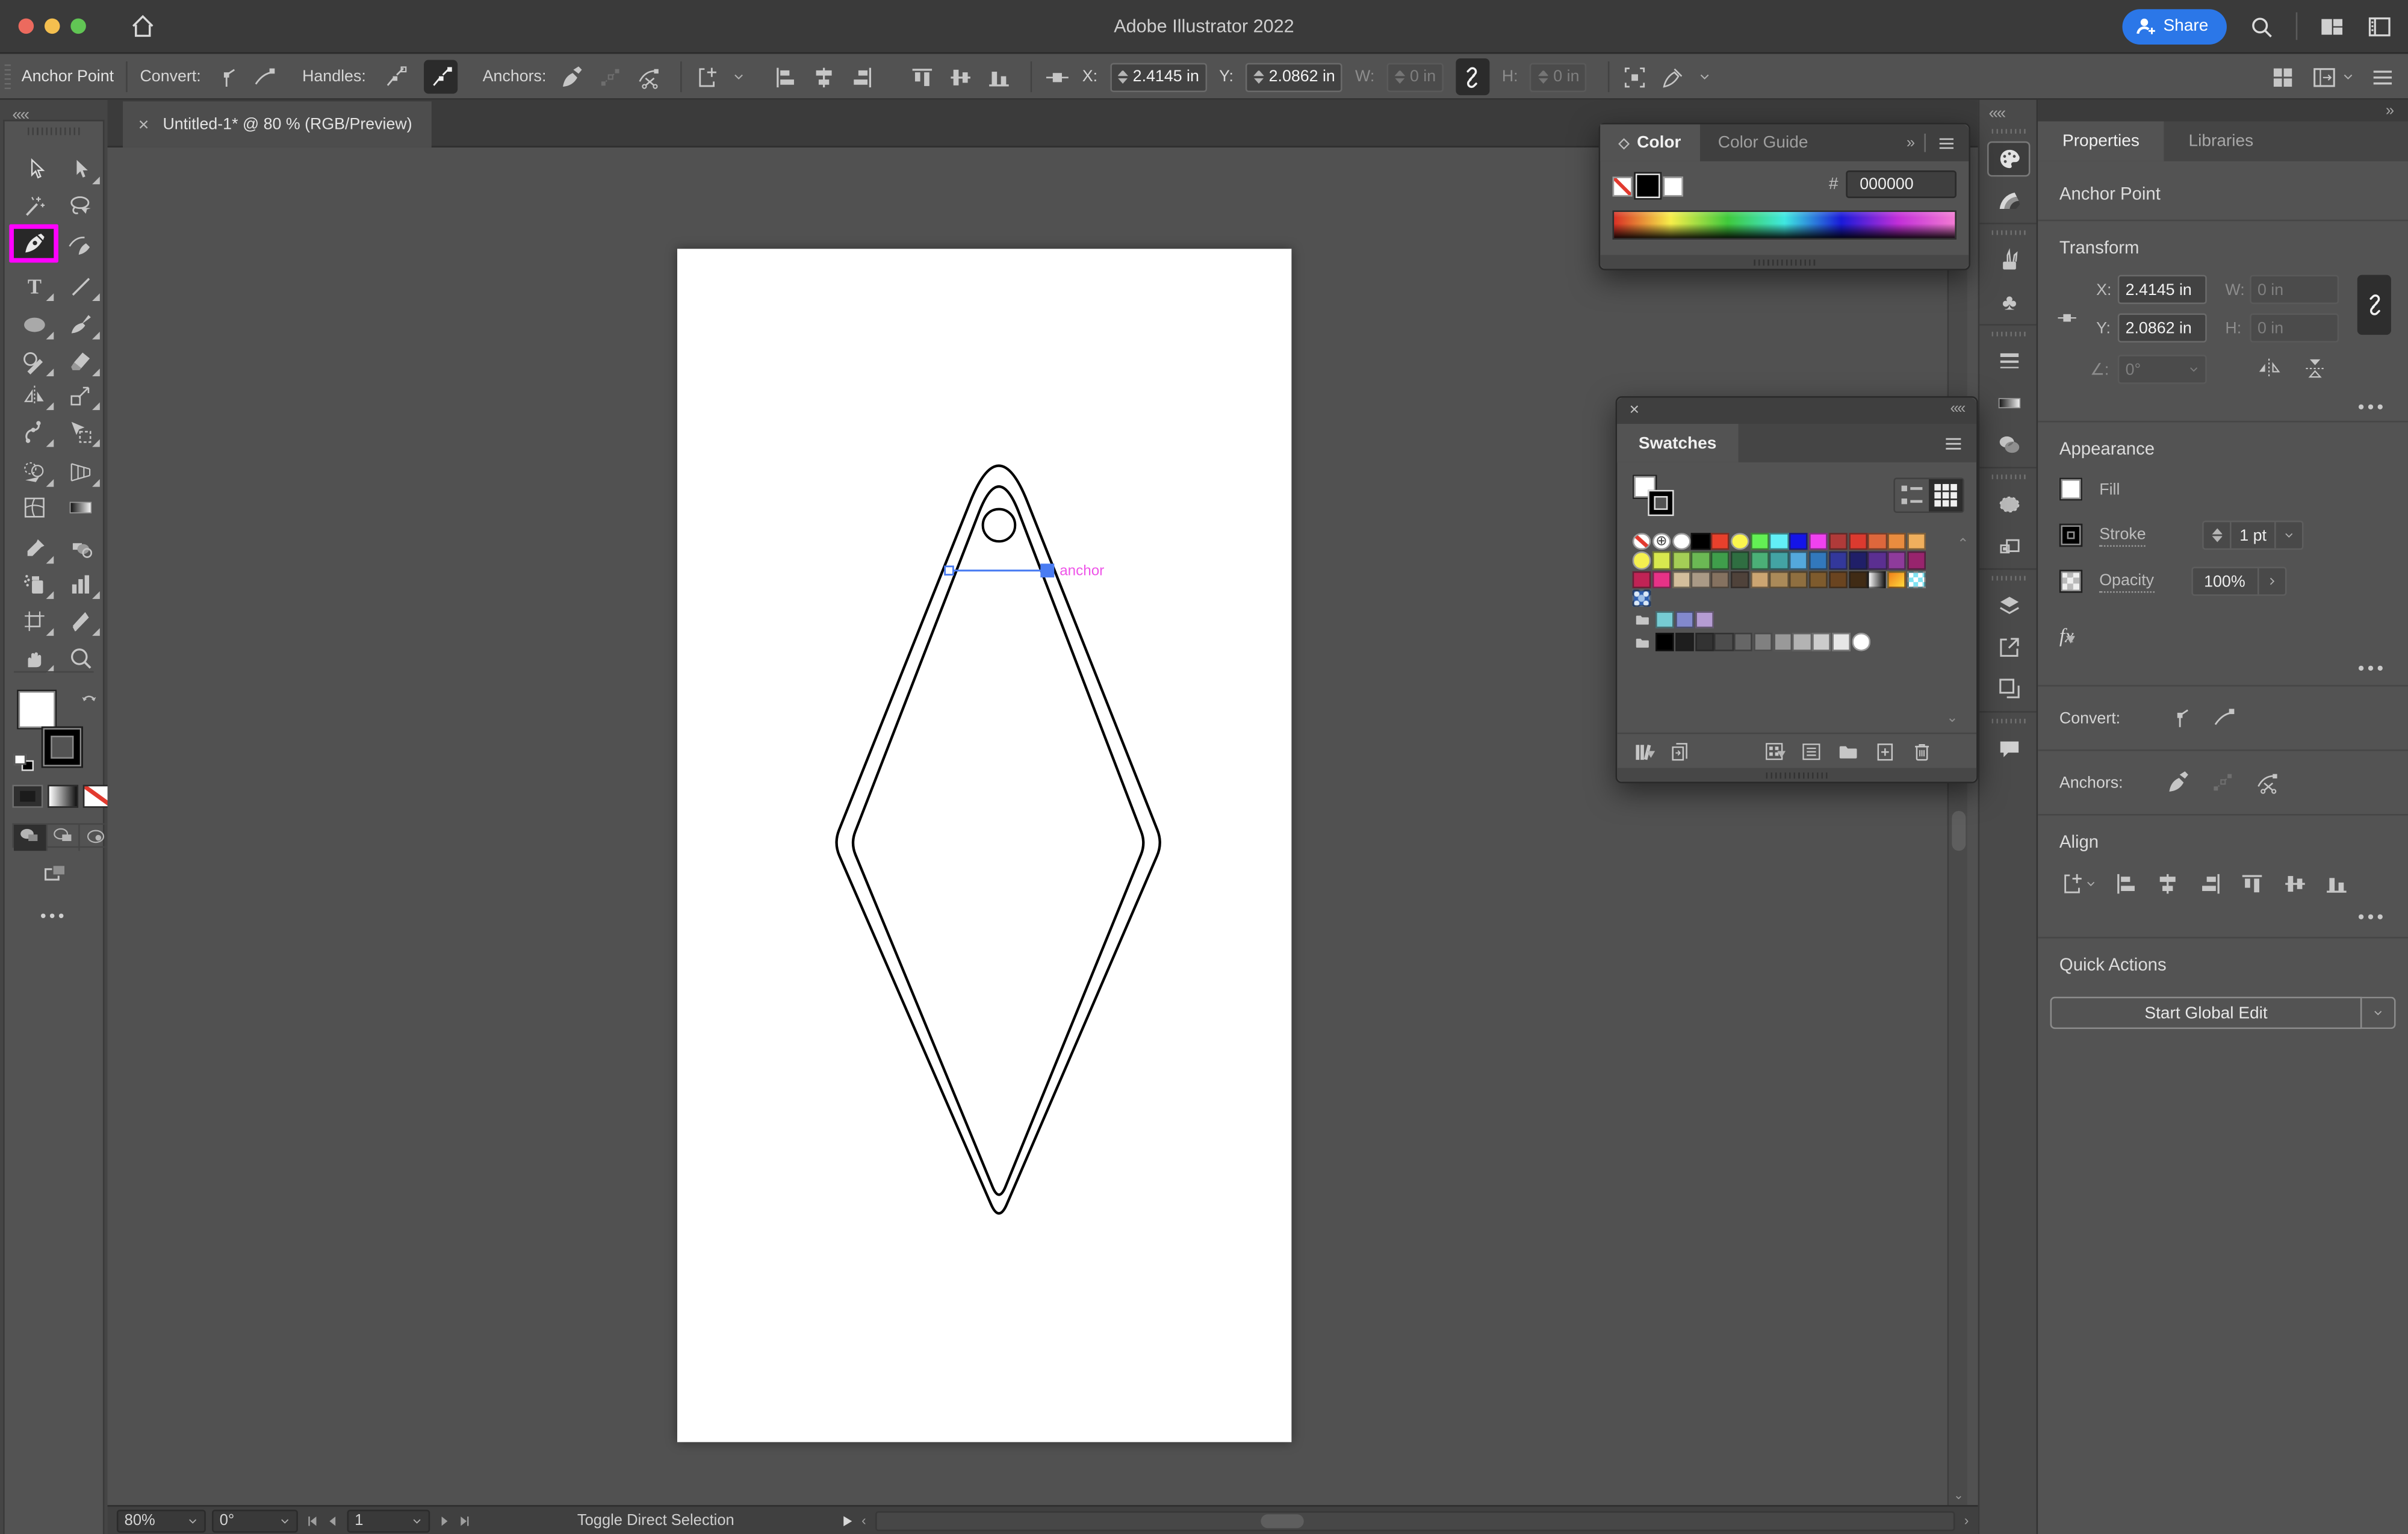  I want to click on swatches-menu-icon, so click(1953, 444).